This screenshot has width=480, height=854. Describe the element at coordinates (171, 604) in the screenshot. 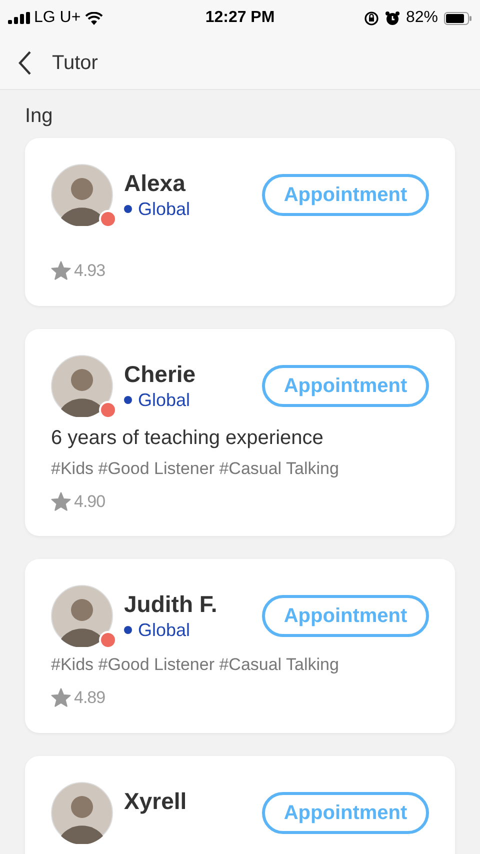

I see `tutor-name: Judith F.` at that location.